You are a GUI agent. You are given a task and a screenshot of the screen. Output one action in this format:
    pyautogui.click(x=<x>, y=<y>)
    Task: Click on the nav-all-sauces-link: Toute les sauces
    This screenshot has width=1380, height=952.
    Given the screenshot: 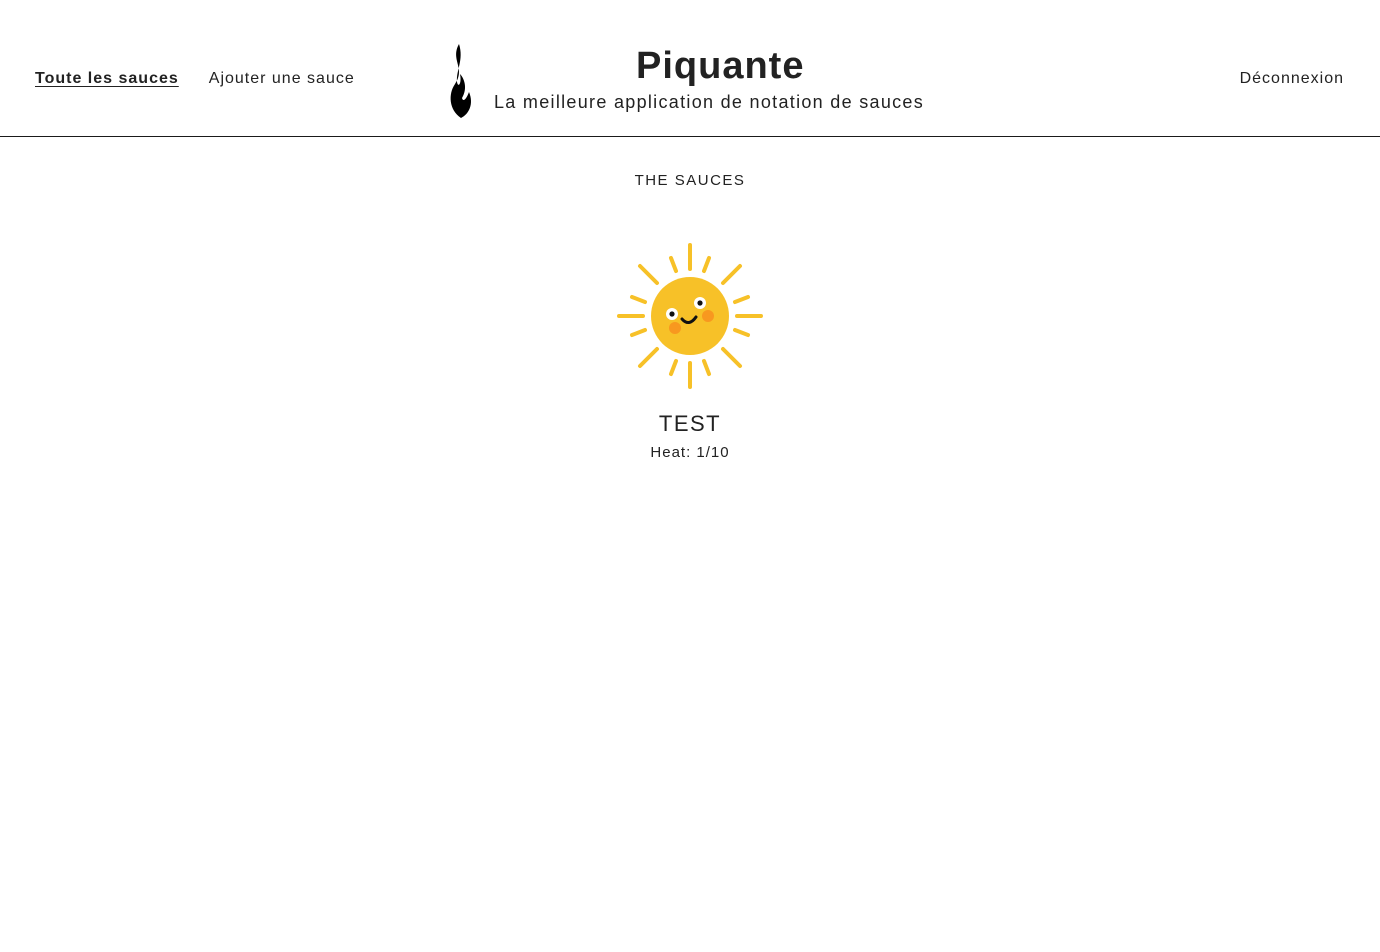 What is the action you would take?
    pyautogui.click(x=107, y=79)
    